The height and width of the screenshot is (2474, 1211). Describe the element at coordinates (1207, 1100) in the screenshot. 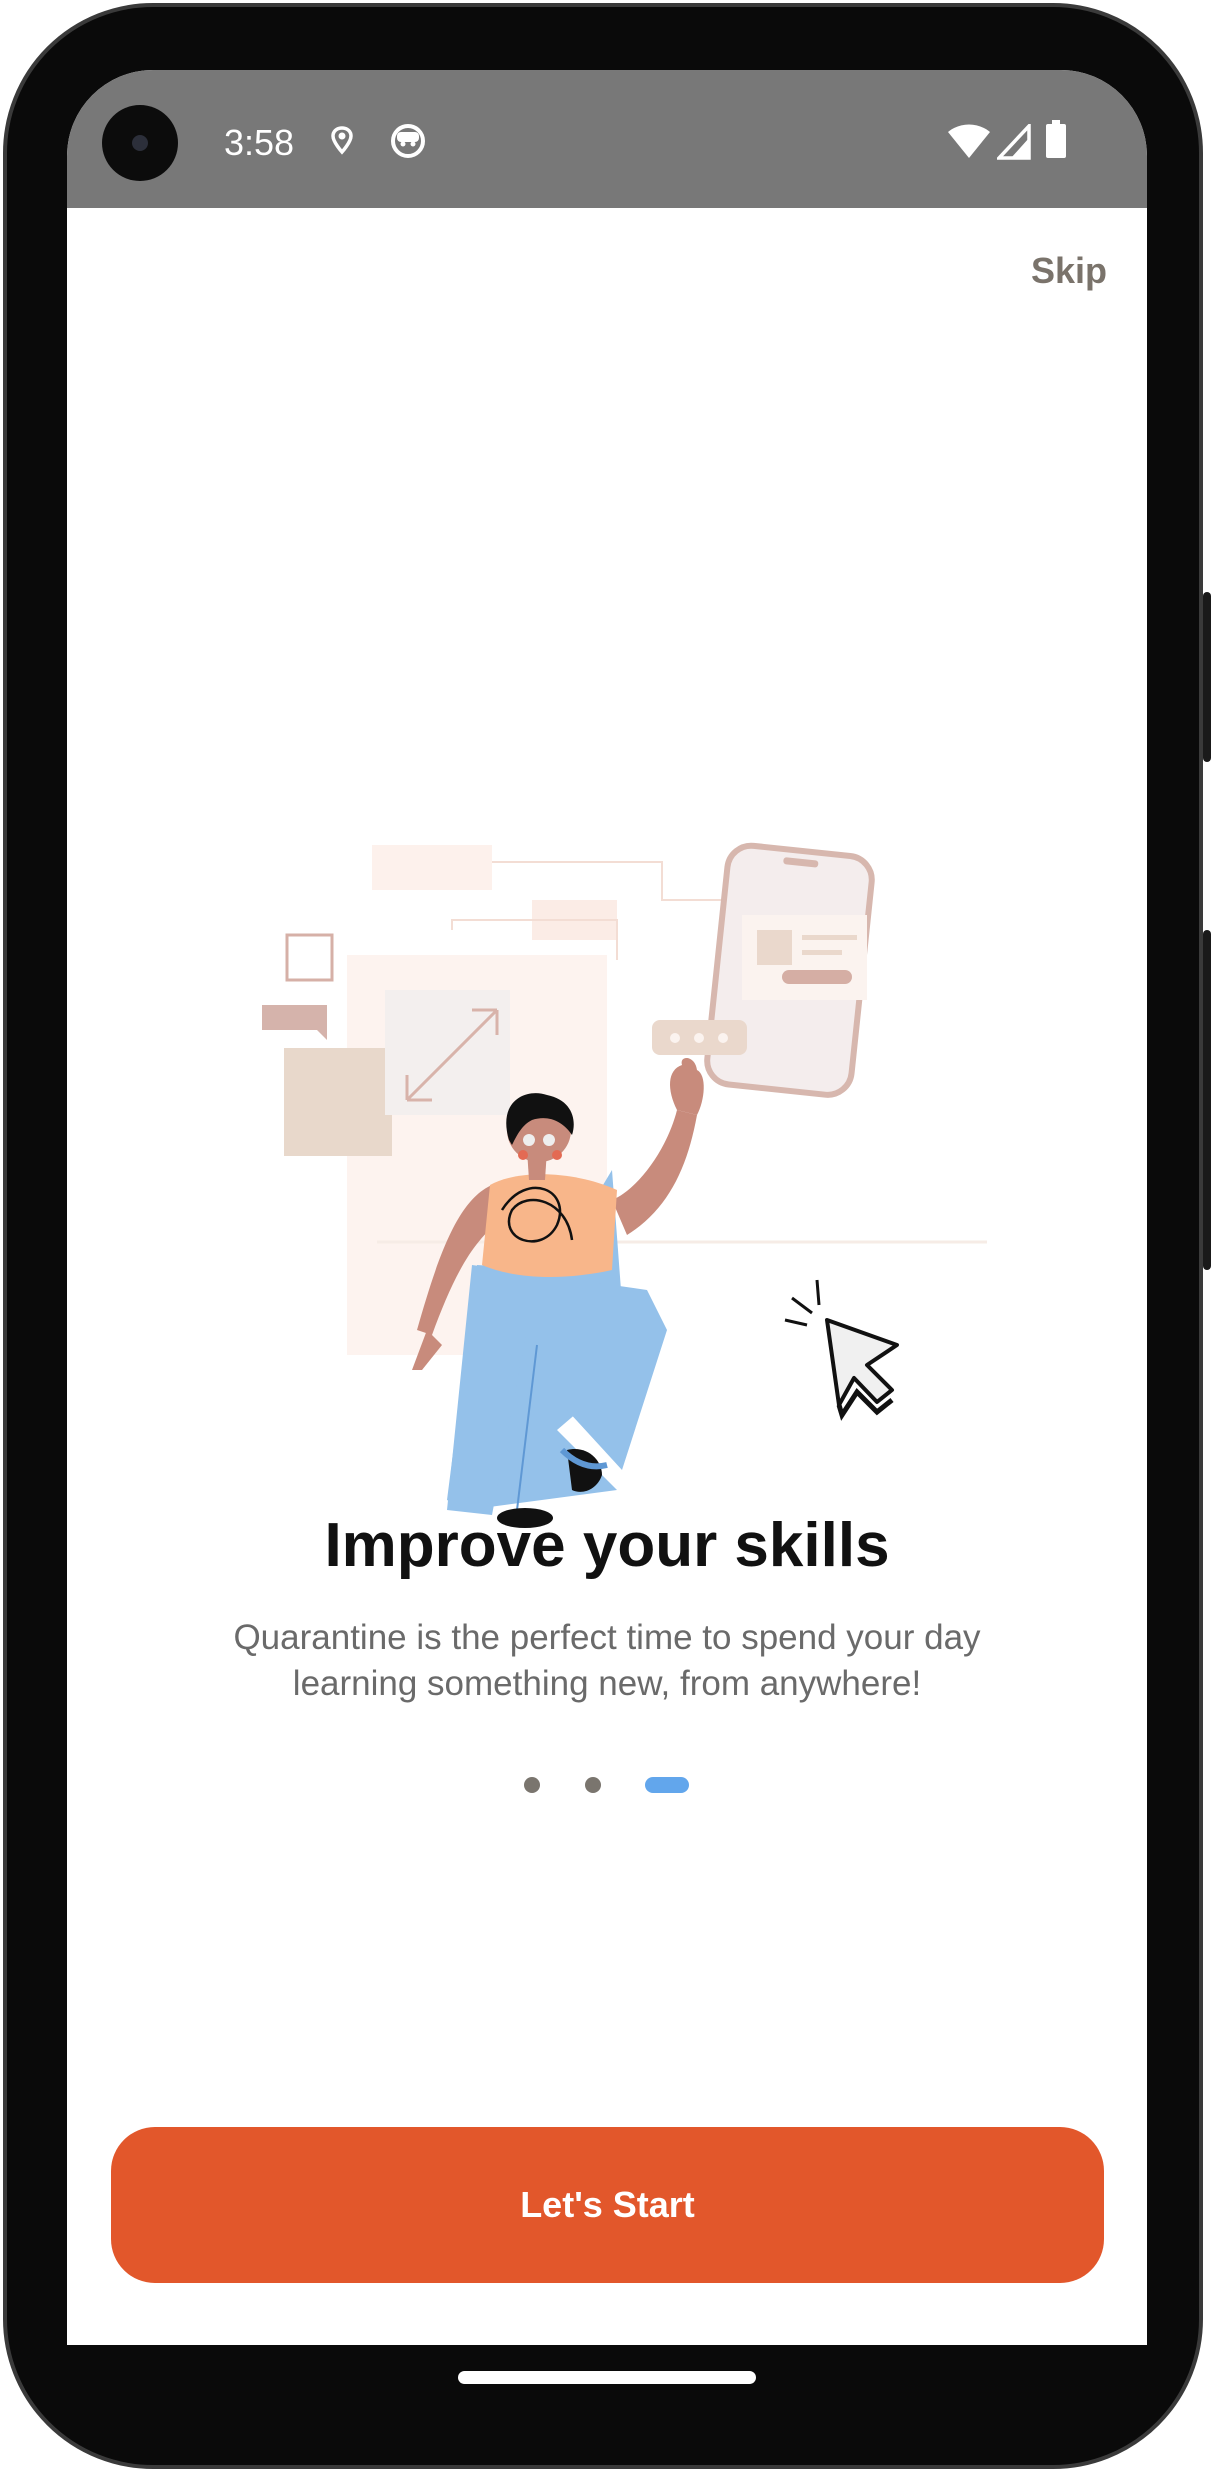

I see `volume-button` at that location.